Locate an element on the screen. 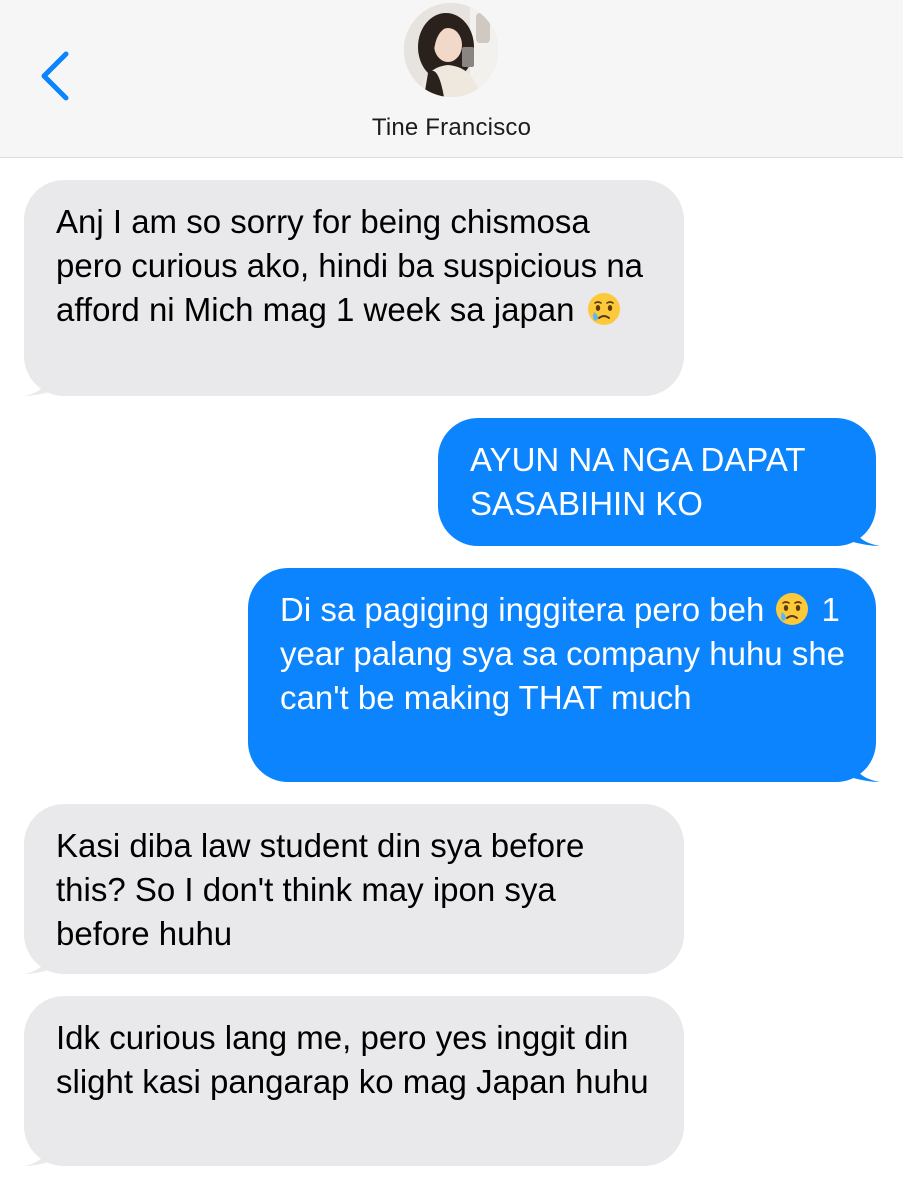 This screenshot has height=1200, width=903. contact-avatar is located at coordinates (451, 50).